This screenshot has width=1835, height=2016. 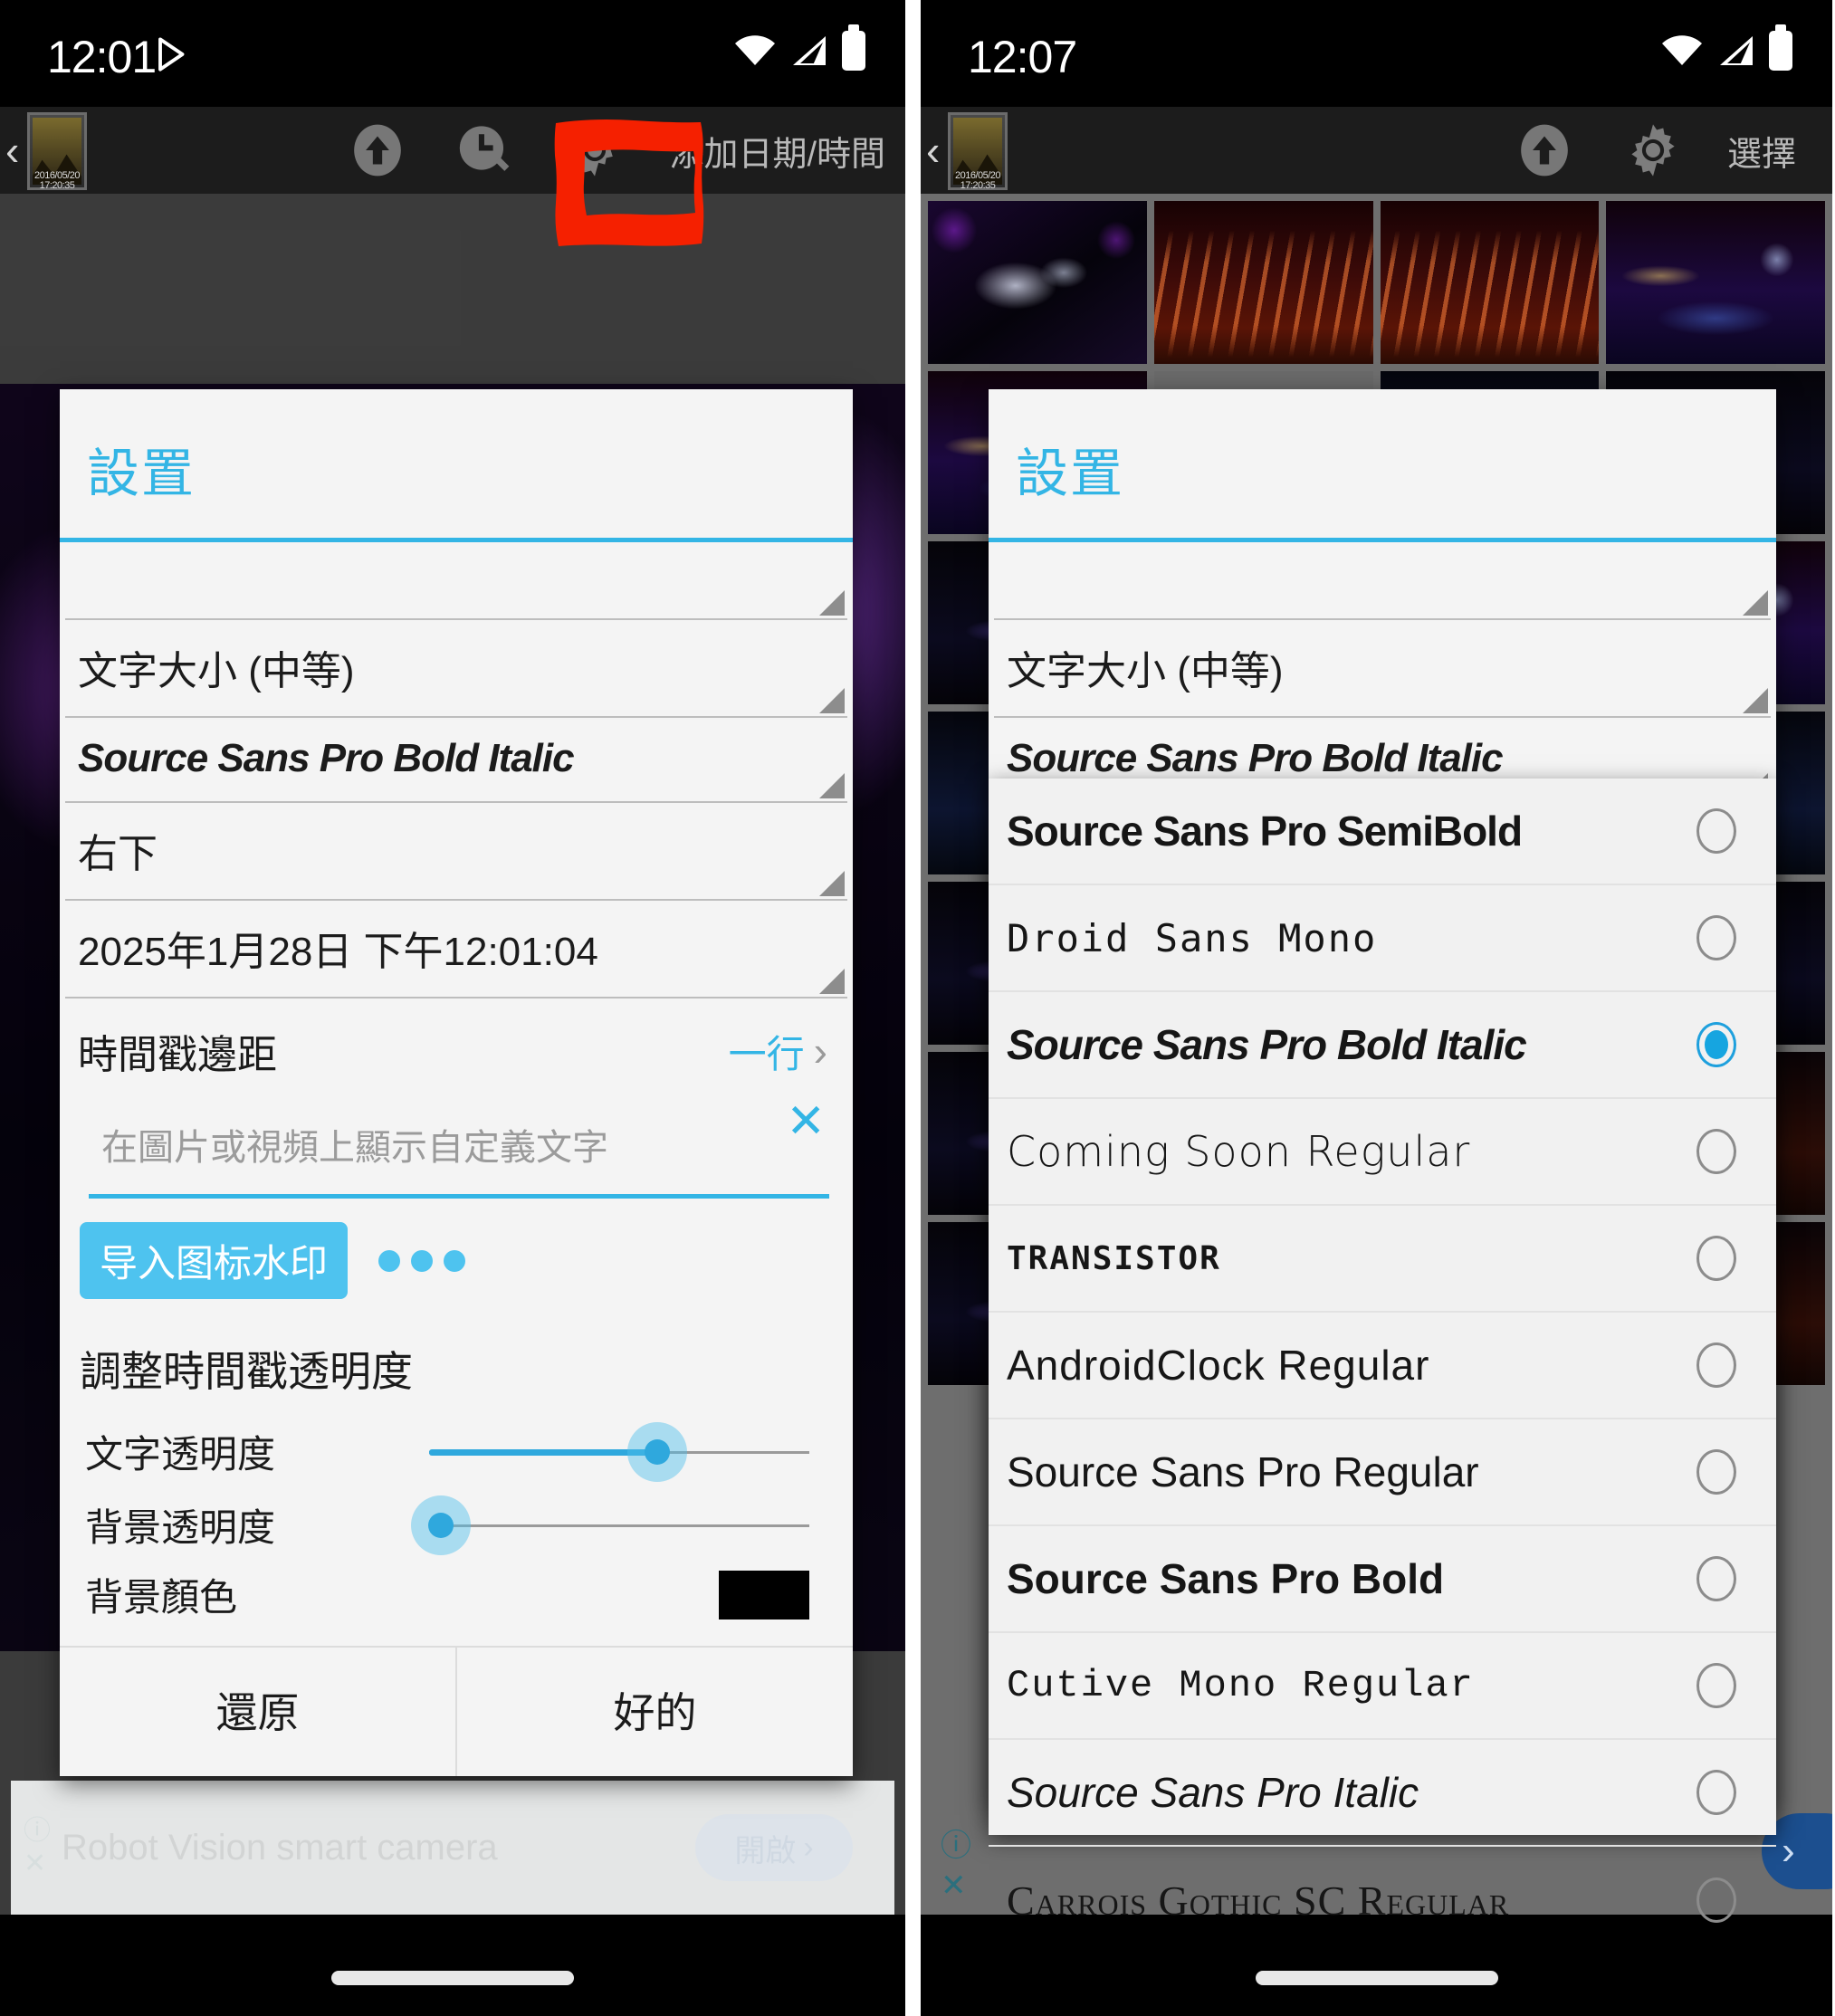 I want to click on font-list-item: Cutive Mono Regular, so click(x=1382, y=1686).